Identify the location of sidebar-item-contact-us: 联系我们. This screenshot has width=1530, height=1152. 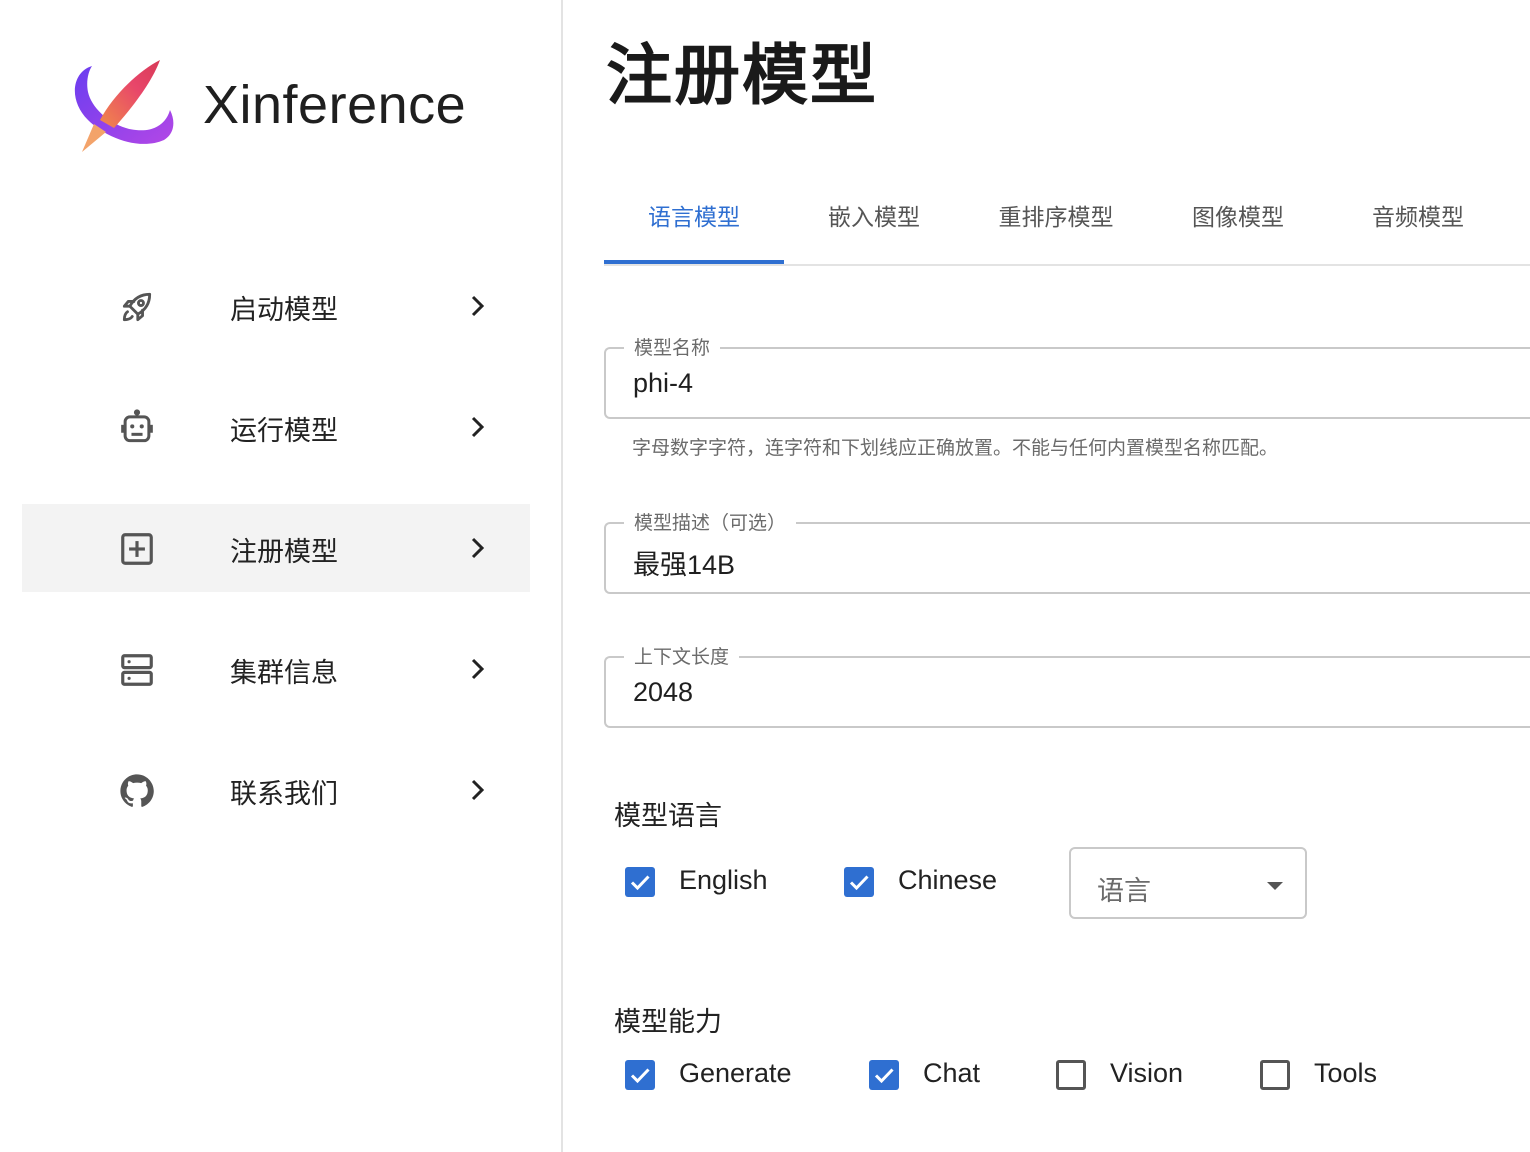
(276, 790).